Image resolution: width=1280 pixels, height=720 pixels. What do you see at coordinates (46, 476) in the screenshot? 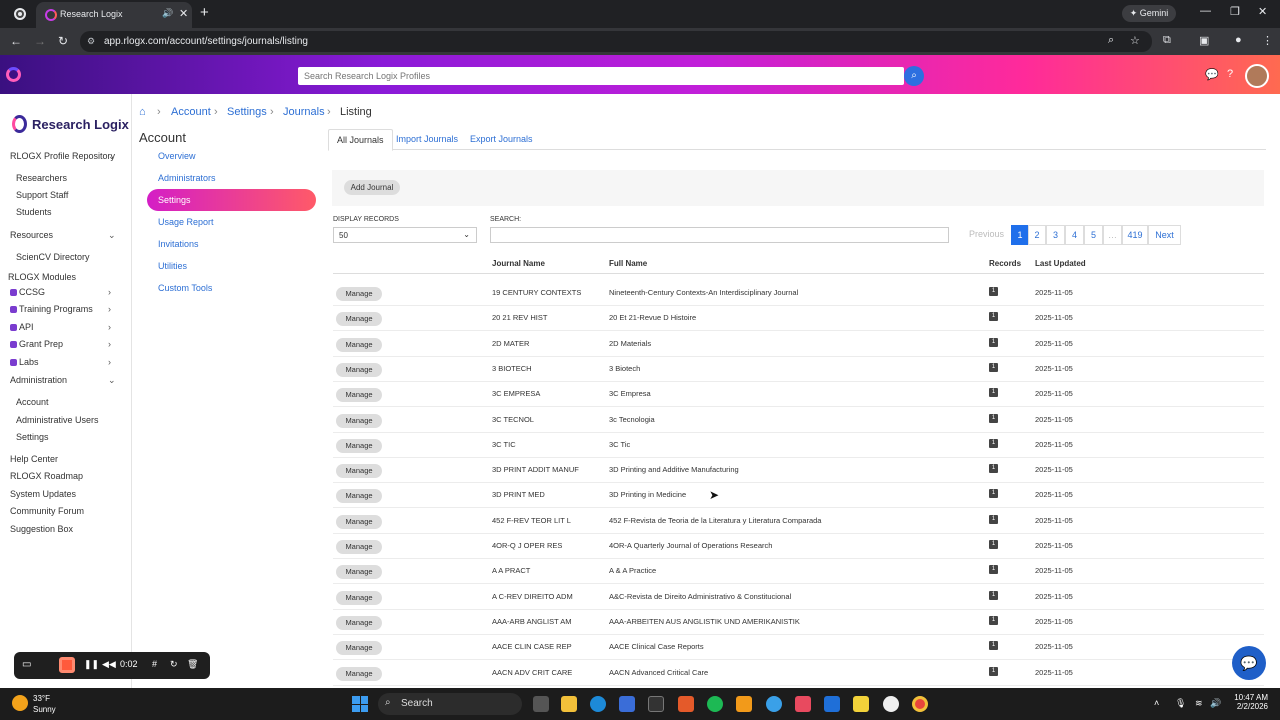
I see `sidebar-roadmap: RLOGX Roadmap` at bounding box center [46, 476].